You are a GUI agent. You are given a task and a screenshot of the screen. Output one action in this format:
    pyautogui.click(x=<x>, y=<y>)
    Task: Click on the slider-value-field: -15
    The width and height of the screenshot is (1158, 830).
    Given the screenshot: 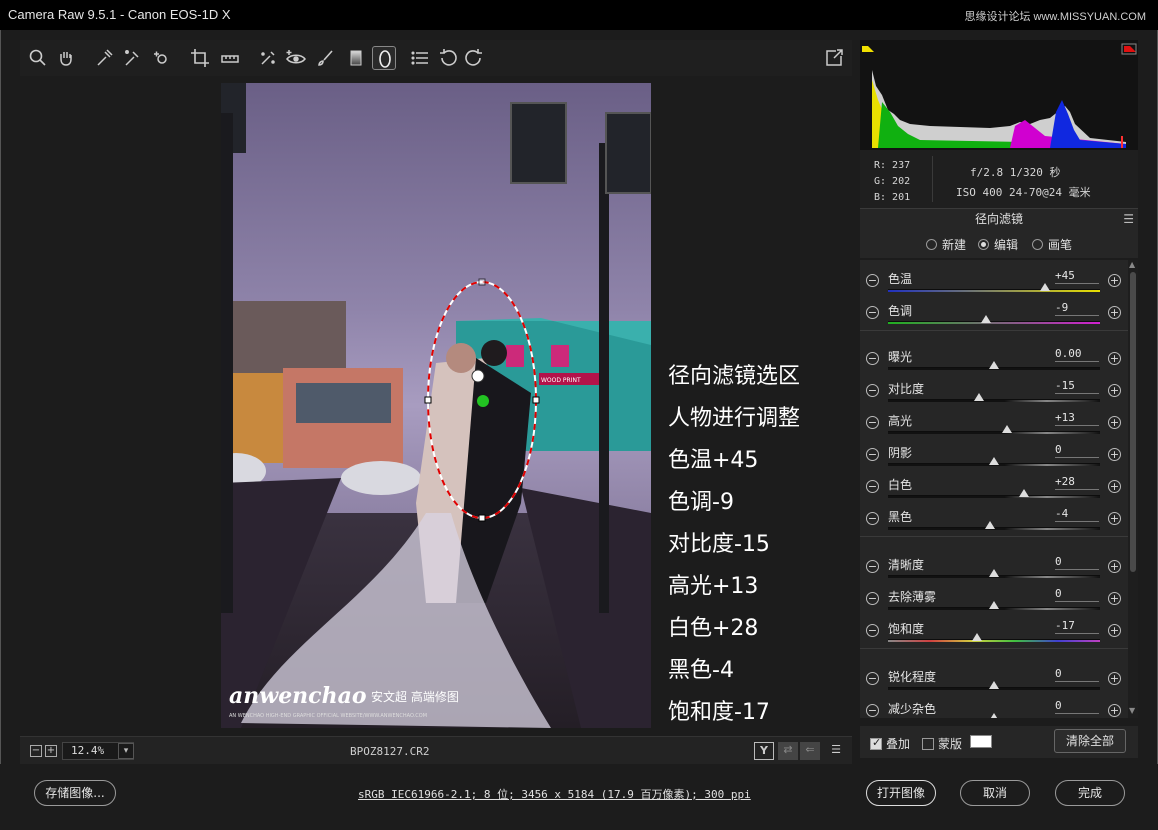 What is the action you would take?
    pyautogui.click(x=1077, y=386)
    